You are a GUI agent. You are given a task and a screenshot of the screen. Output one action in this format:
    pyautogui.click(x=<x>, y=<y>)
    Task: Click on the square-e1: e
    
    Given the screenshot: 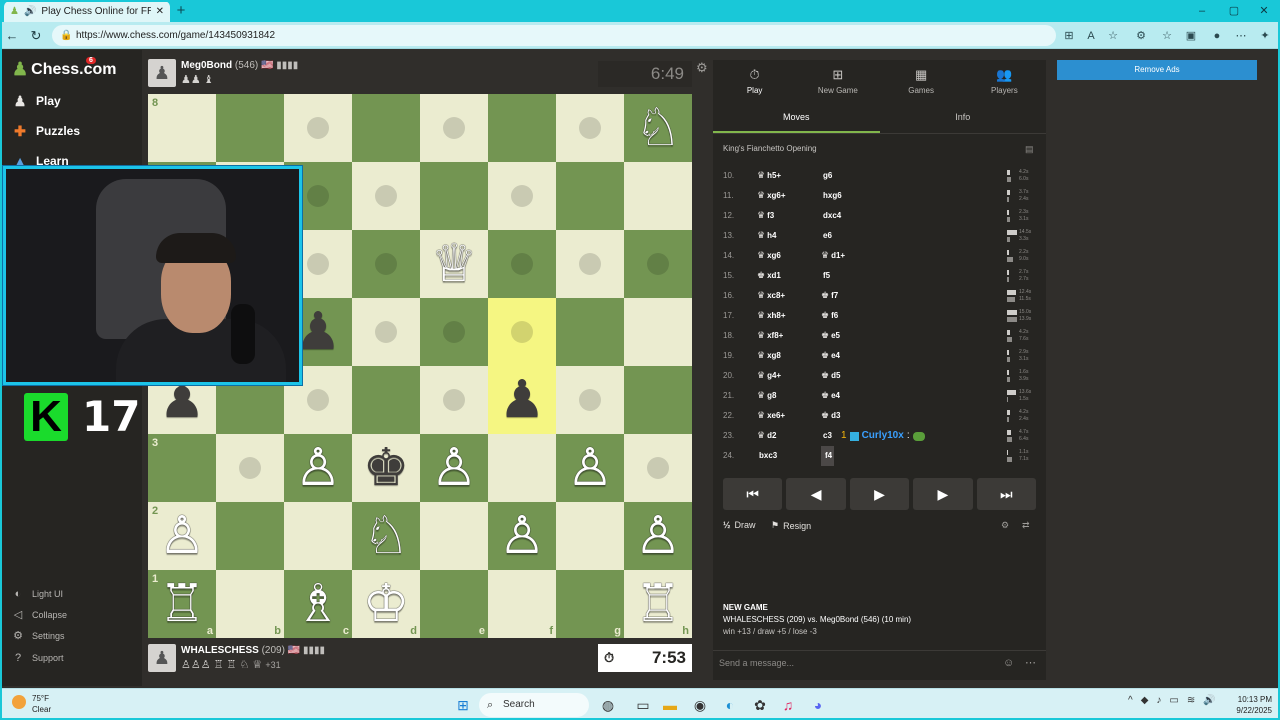 What is the action you would take?
    pyautogui.click(x=454, y=604)
    